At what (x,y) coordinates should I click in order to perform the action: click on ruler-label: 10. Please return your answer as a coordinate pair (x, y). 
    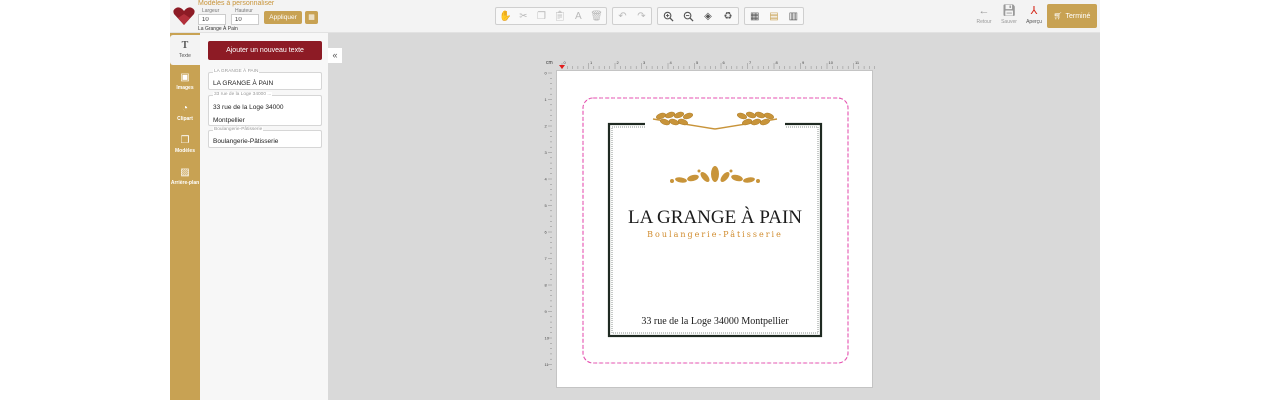
    Looking at the image, I should click on (831, 62).